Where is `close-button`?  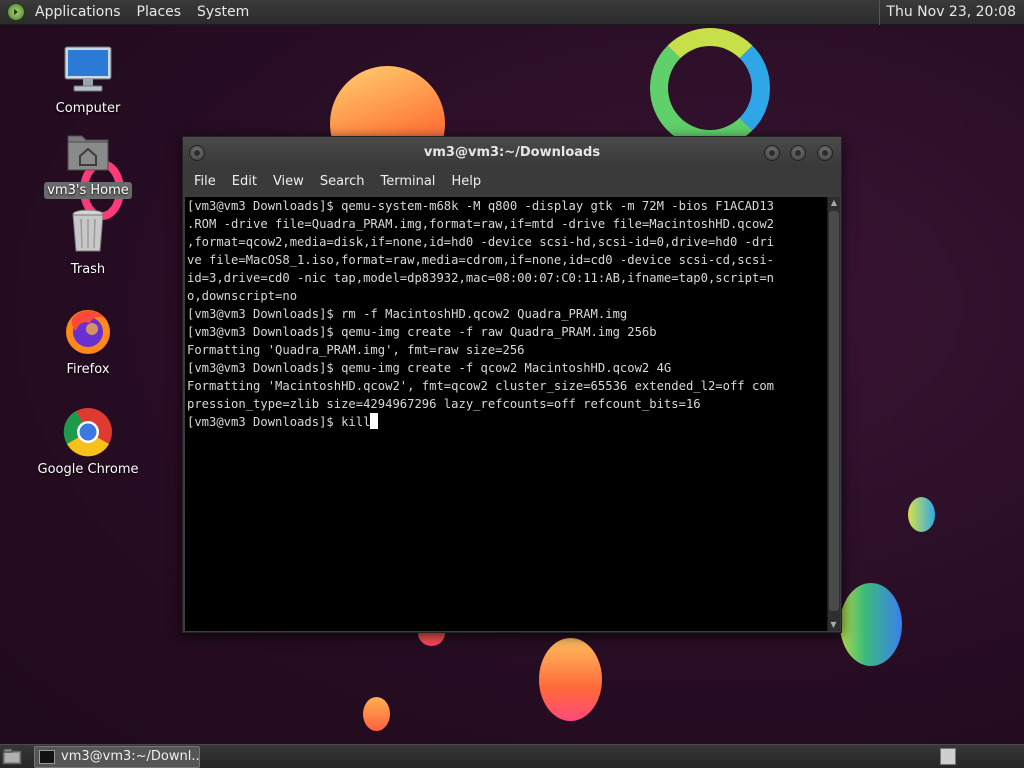
close-button is located at coordinates (825, 153).